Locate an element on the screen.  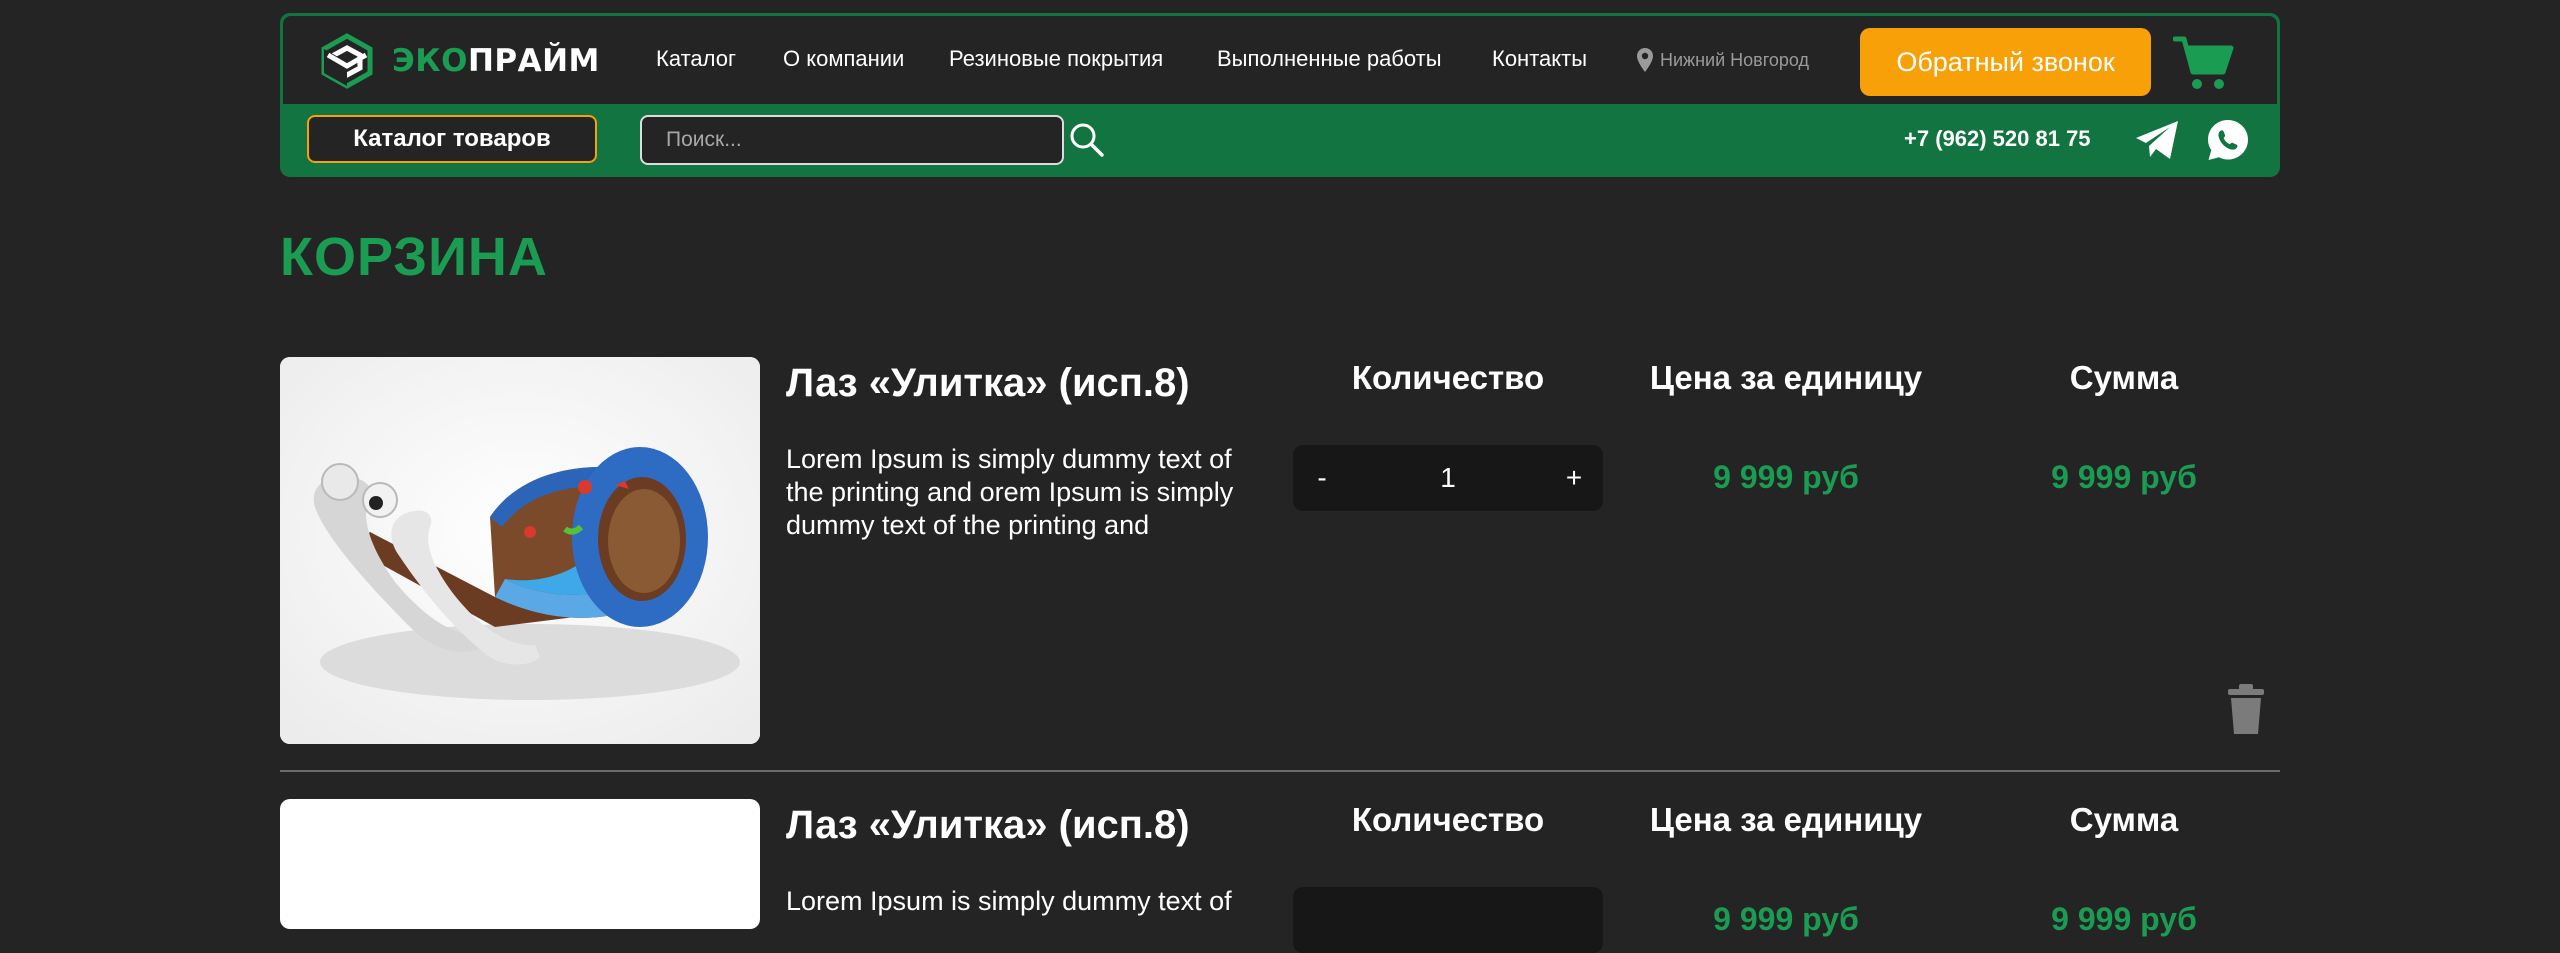
quantity-stepper is located at coordinates (1448, 920).